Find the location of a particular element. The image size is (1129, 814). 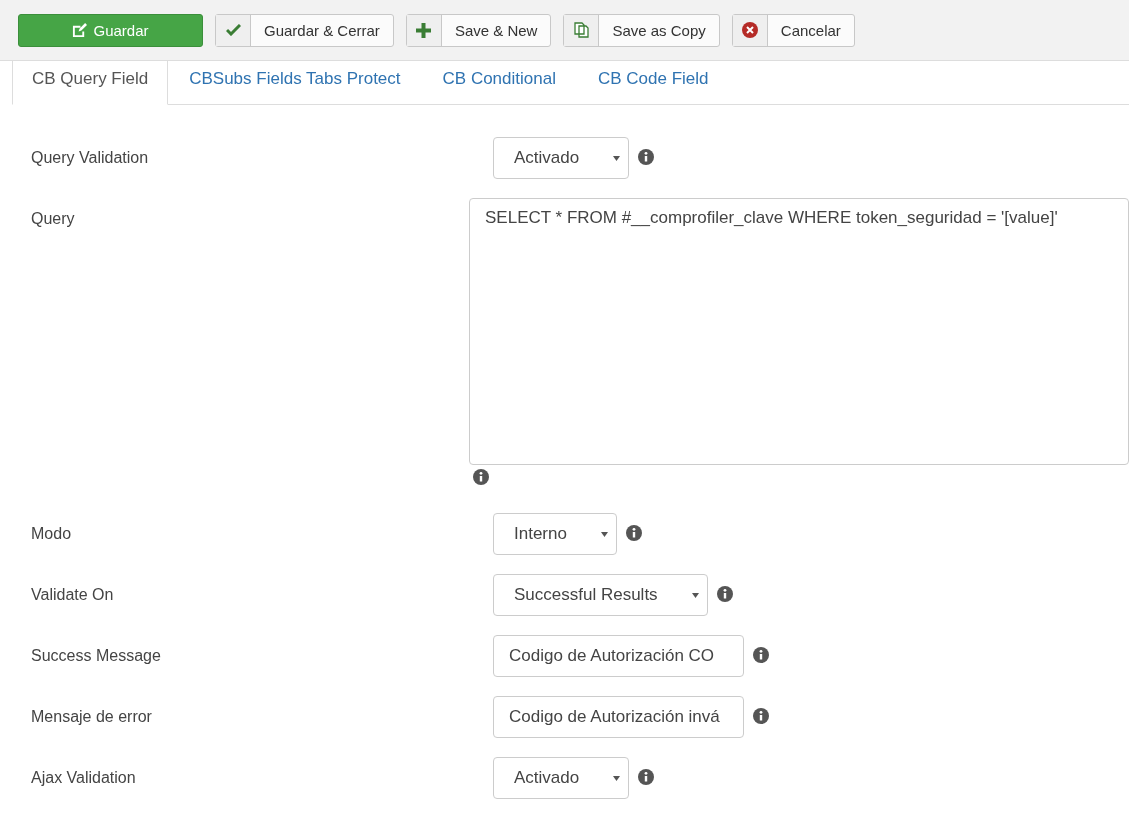

dropdown: Successful Results is located at coordinates (600, 595).